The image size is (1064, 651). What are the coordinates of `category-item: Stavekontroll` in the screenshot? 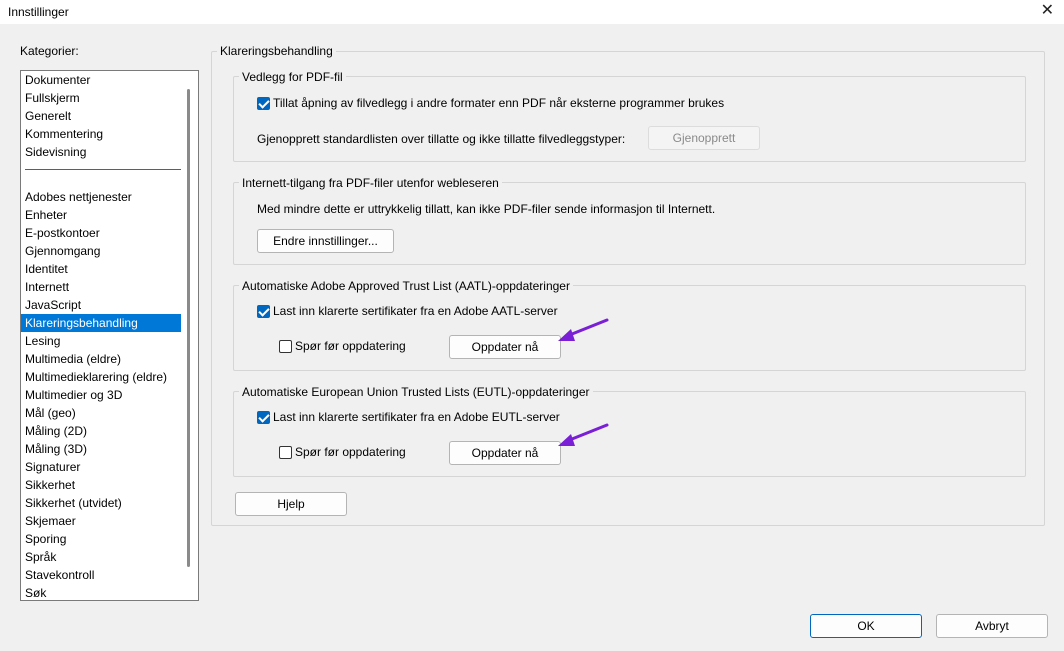 It's located at (101, 575).